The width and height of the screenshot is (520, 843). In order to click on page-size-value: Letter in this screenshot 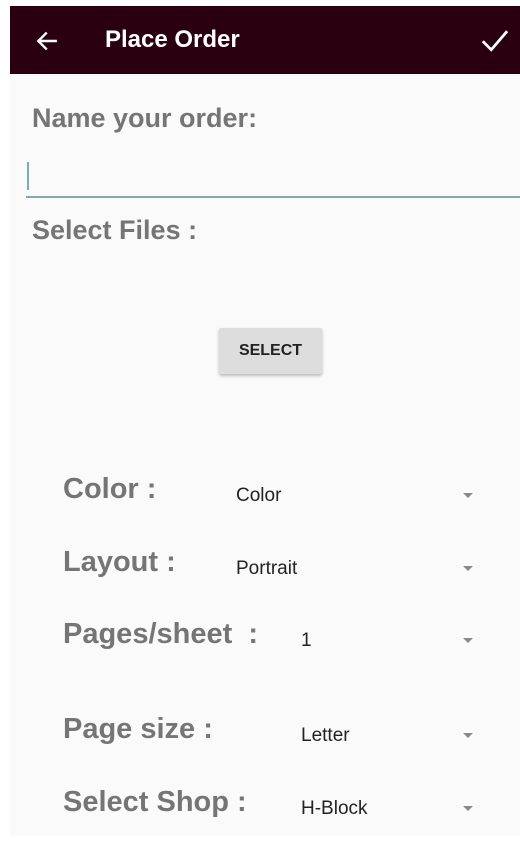, I will do `click(325, 735)`.